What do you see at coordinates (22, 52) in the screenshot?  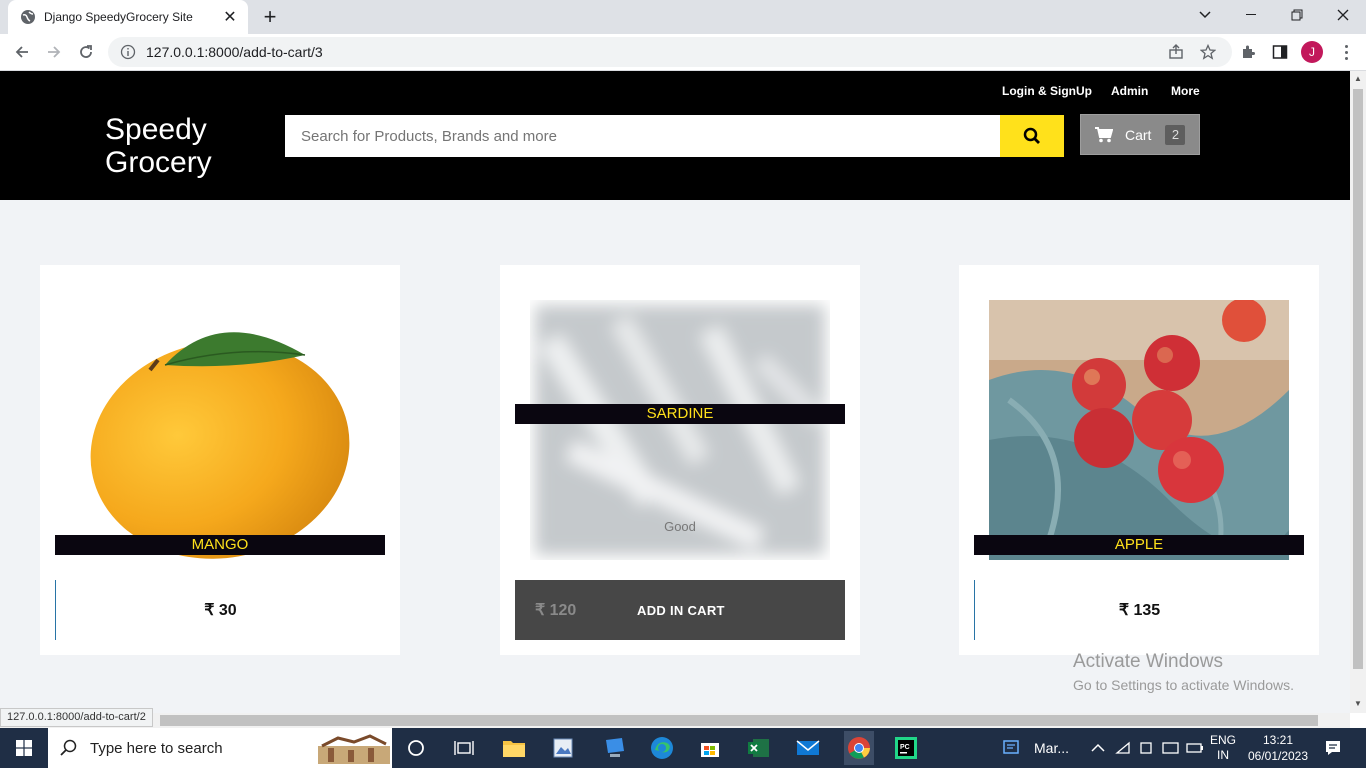 I see `back-icon` at bounding box center [22, 52].